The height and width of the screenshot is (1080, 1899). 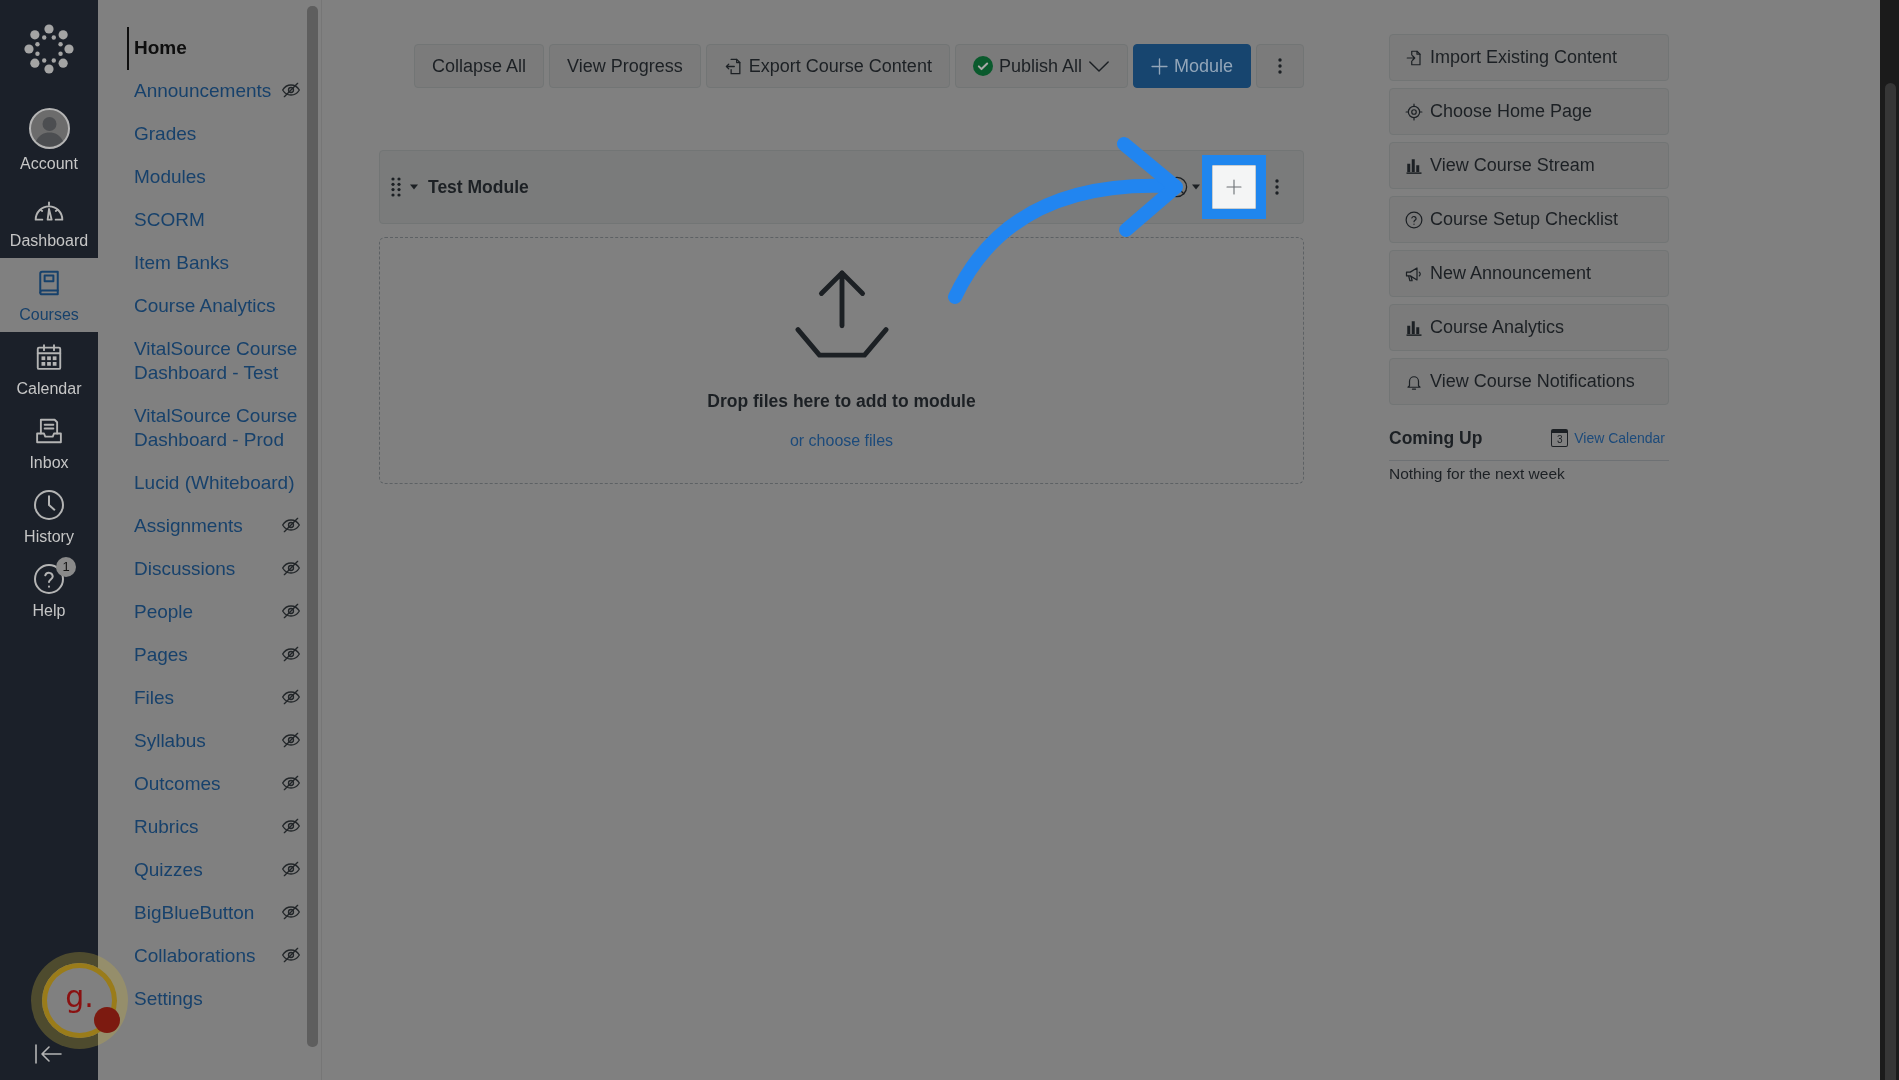 What do you see at coordinates (841, 313) in the screenshot?
I see `upload-icon` at bounding box center [841, 313].